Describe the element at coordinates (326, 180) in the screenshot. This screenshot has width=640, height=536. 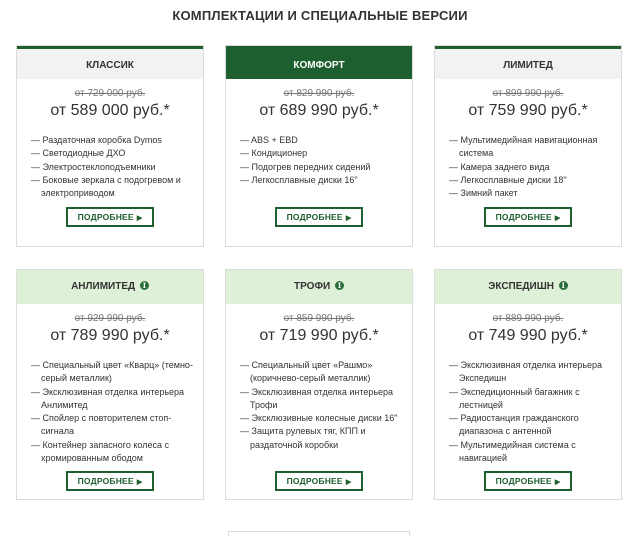
I see `feature-item: Легкосплавные диски 16"` at that location.